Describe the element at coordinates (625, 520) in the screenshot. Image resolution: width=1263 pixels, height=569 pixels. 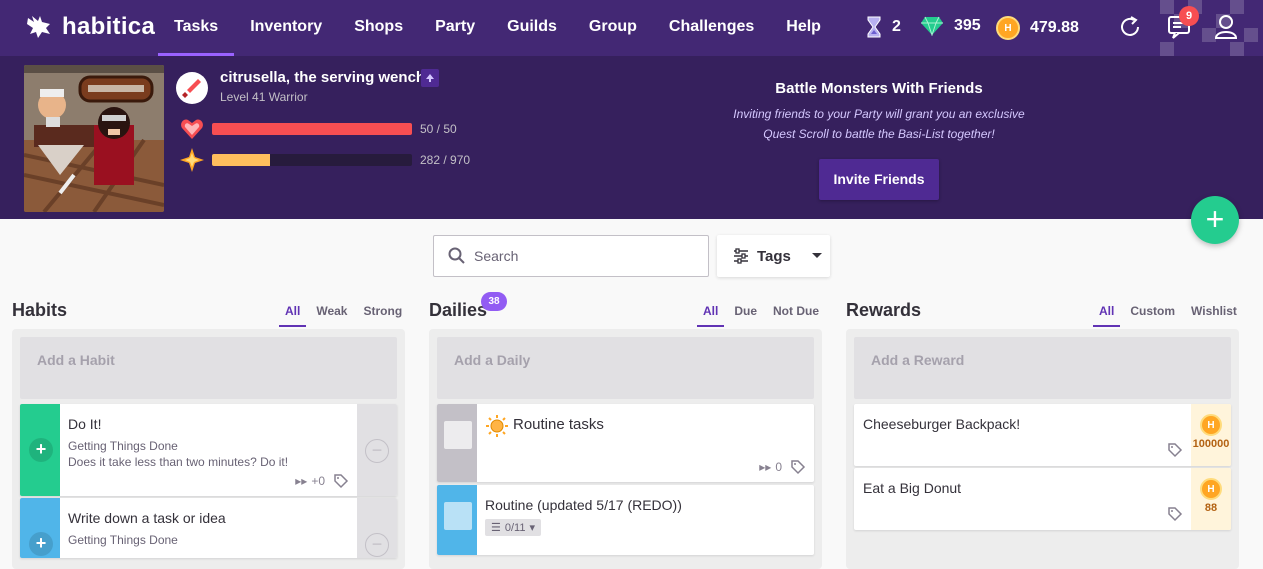
I see `daily-task: Routine (updated 5/17 (REDO)) ☰ 0/11 ▾` at that location.